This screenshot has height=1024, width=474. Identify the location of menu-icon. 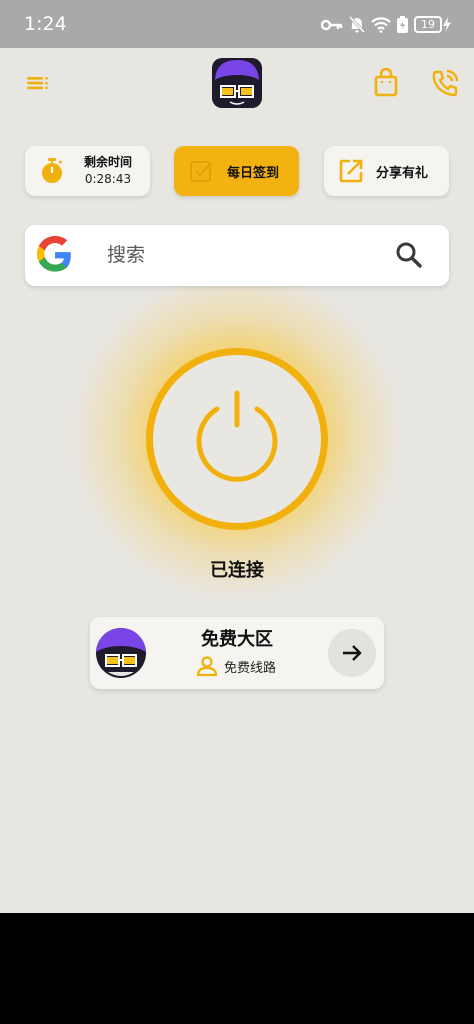
(37, 83).